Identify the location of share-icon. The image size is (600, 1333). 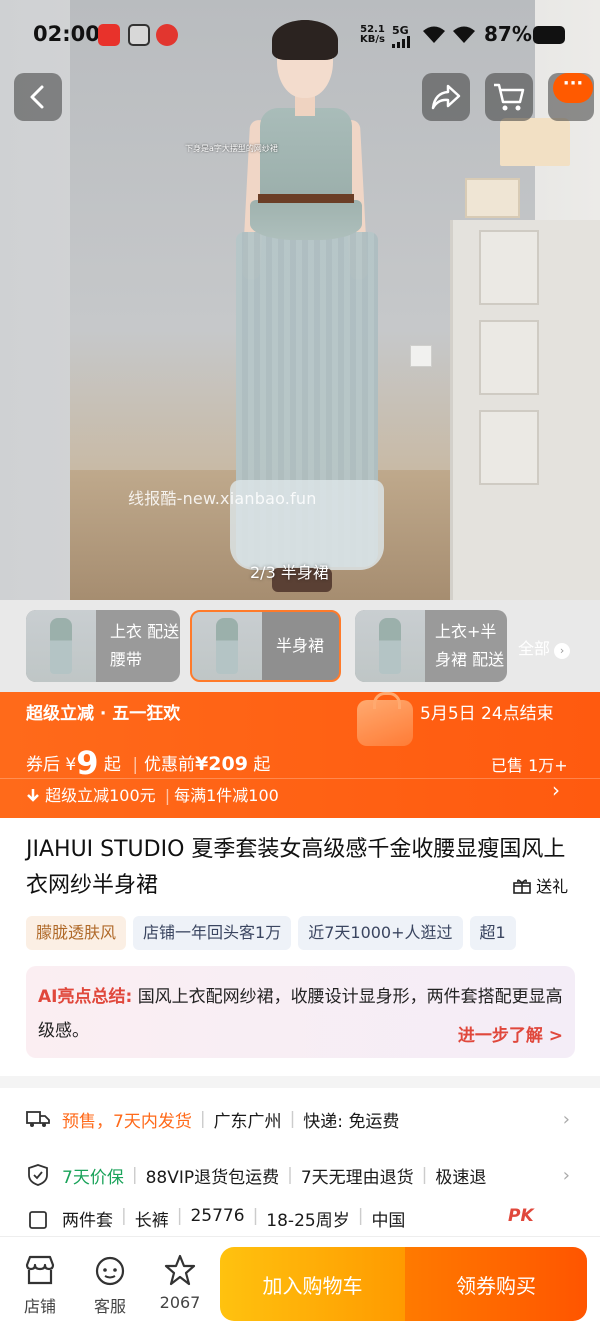
(446, 97).